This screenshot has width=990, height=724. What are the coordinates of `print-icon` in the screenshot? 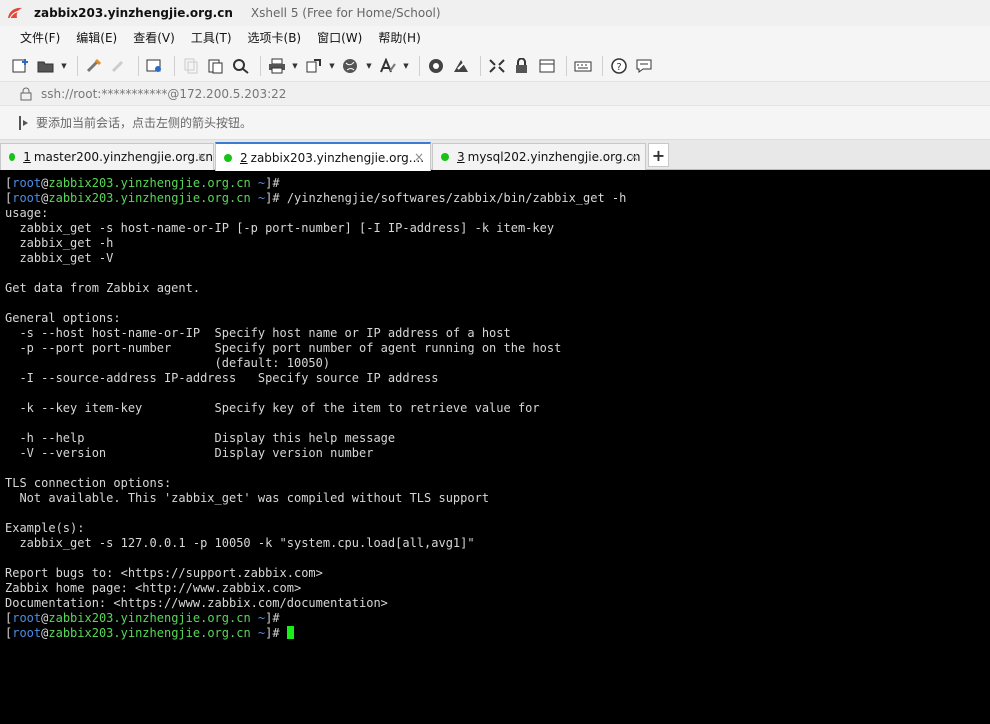 It's located at (277, 66).